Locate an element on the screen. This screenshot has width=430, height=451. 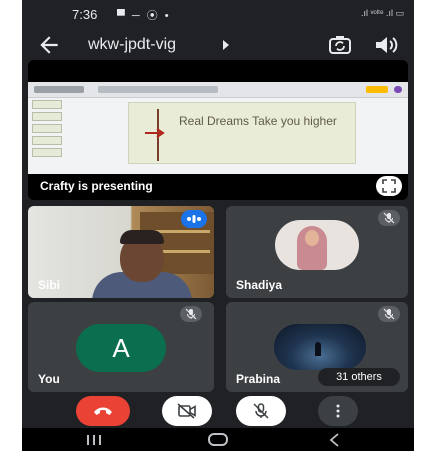
participant-name: Sibi is located at coordinates (49, 285).